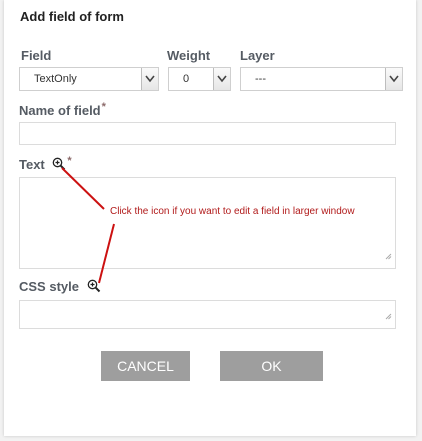  Describe the element at coordinates (88, 225) in the screenshot. I see `annotation-arrows` at that location.